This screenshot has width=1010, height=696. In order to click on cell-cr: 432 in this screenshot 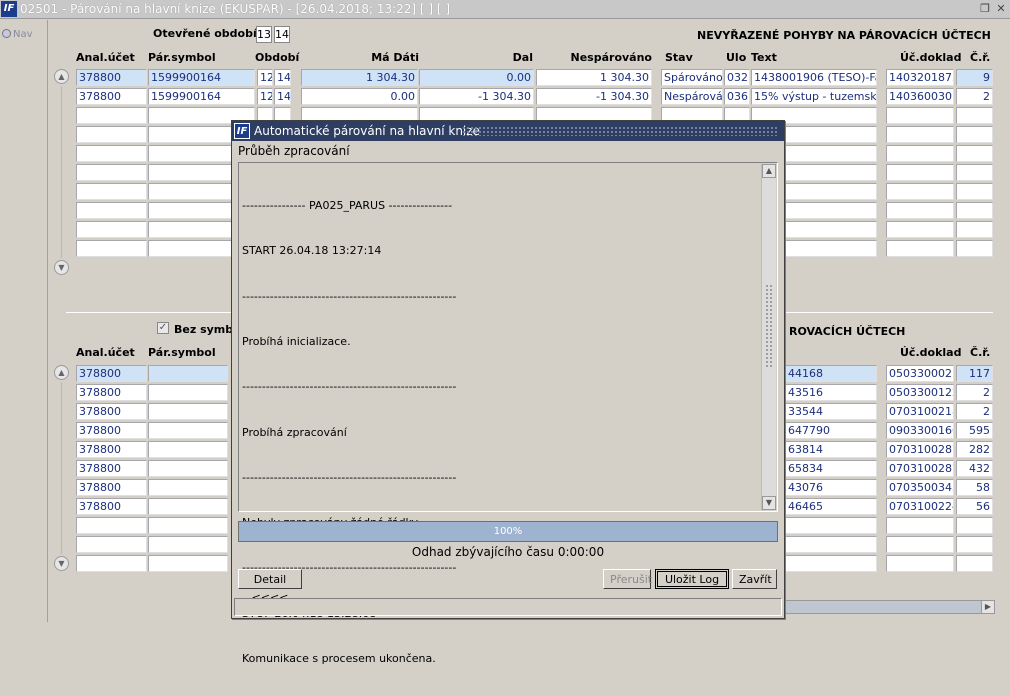, I will do `click(974, 468)`.